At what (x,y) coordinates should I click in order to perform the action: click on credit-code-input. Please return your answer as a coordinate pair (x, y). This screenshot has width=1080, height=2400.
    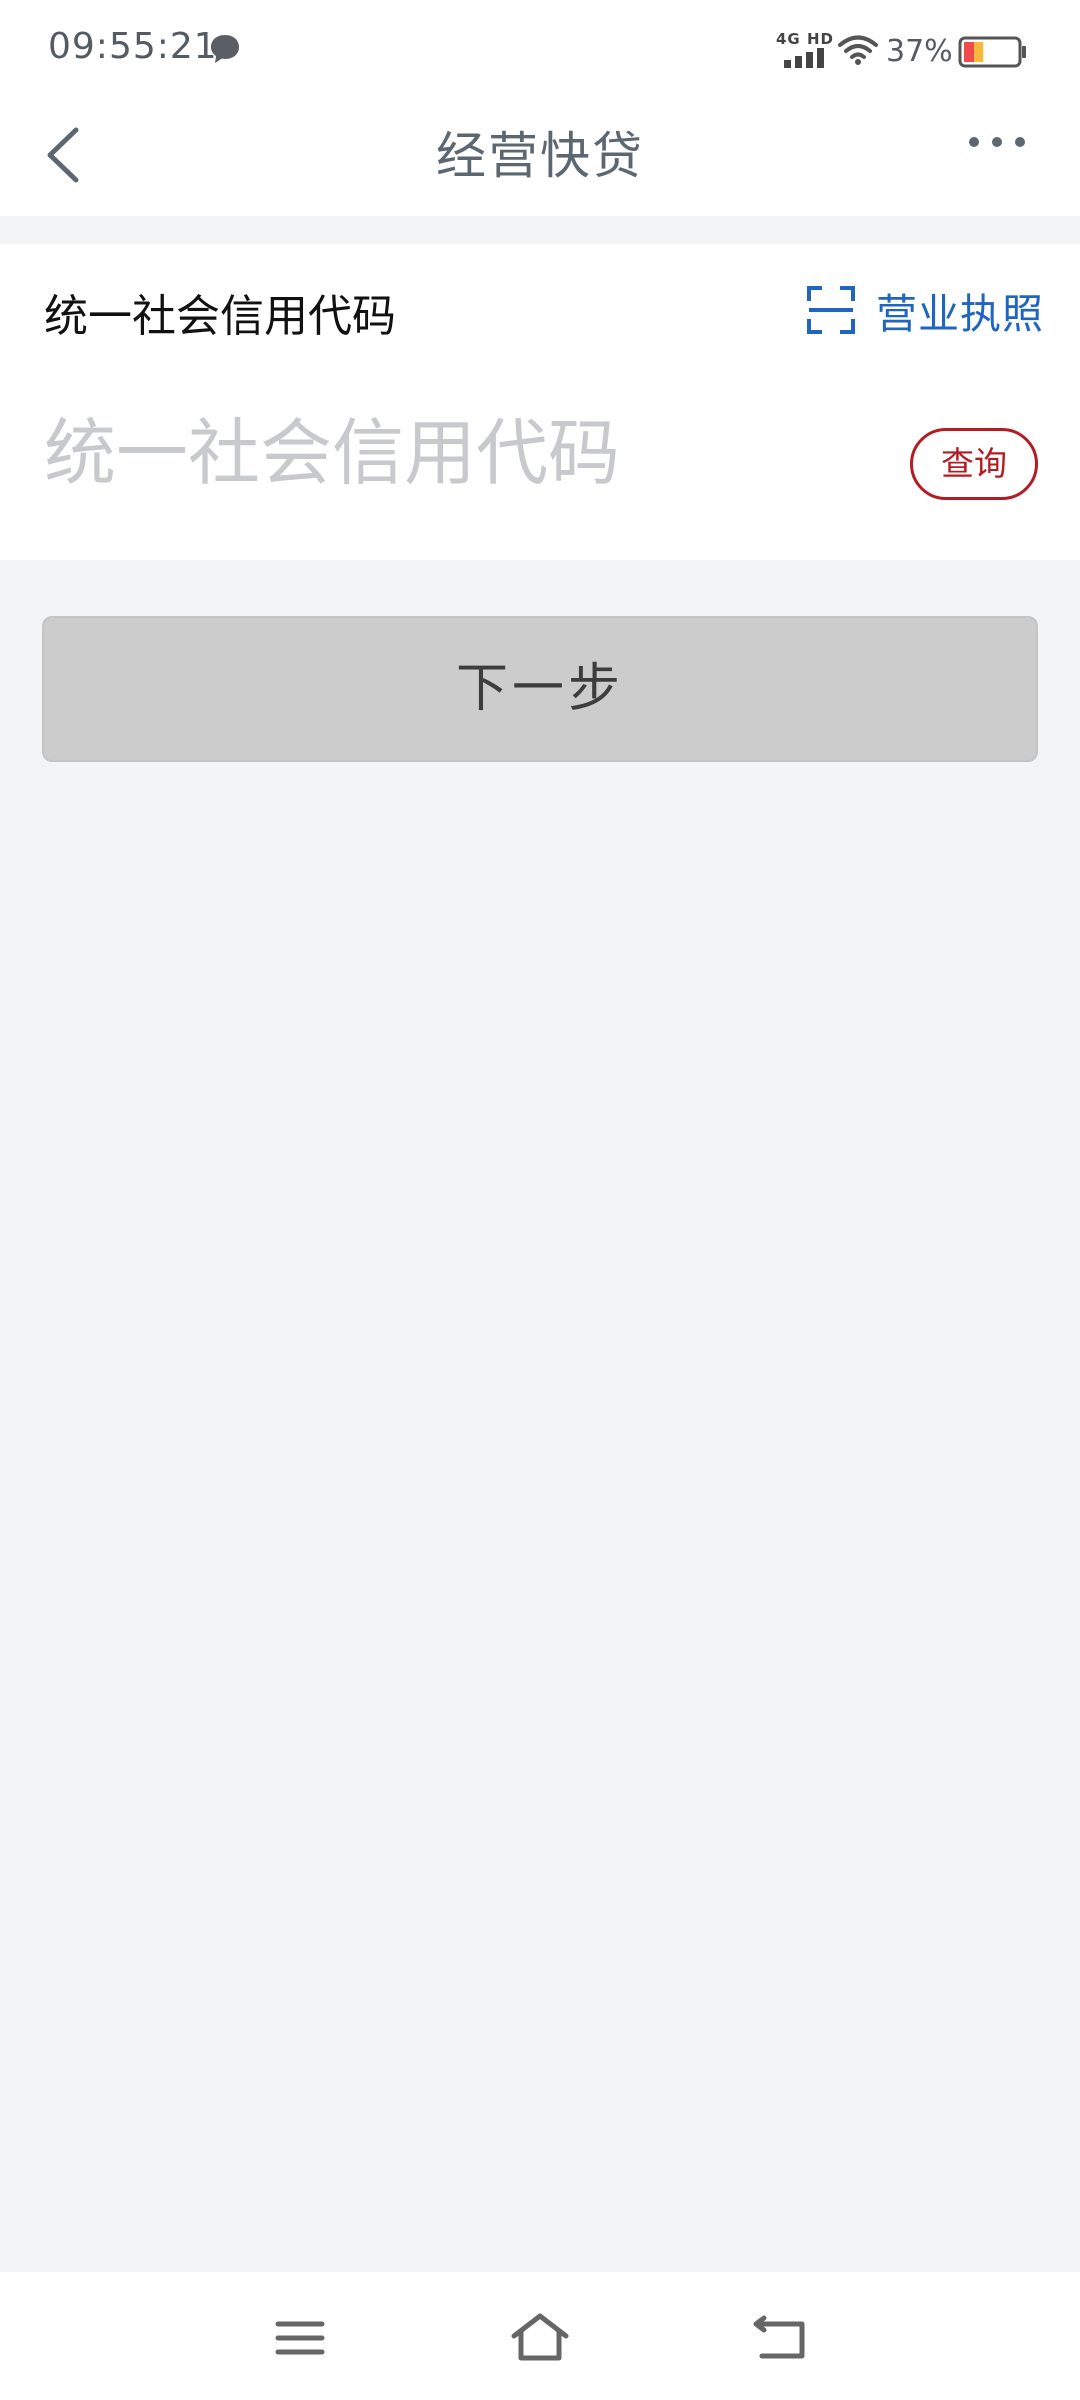
    Looking at the image, I should click on (464, 453).